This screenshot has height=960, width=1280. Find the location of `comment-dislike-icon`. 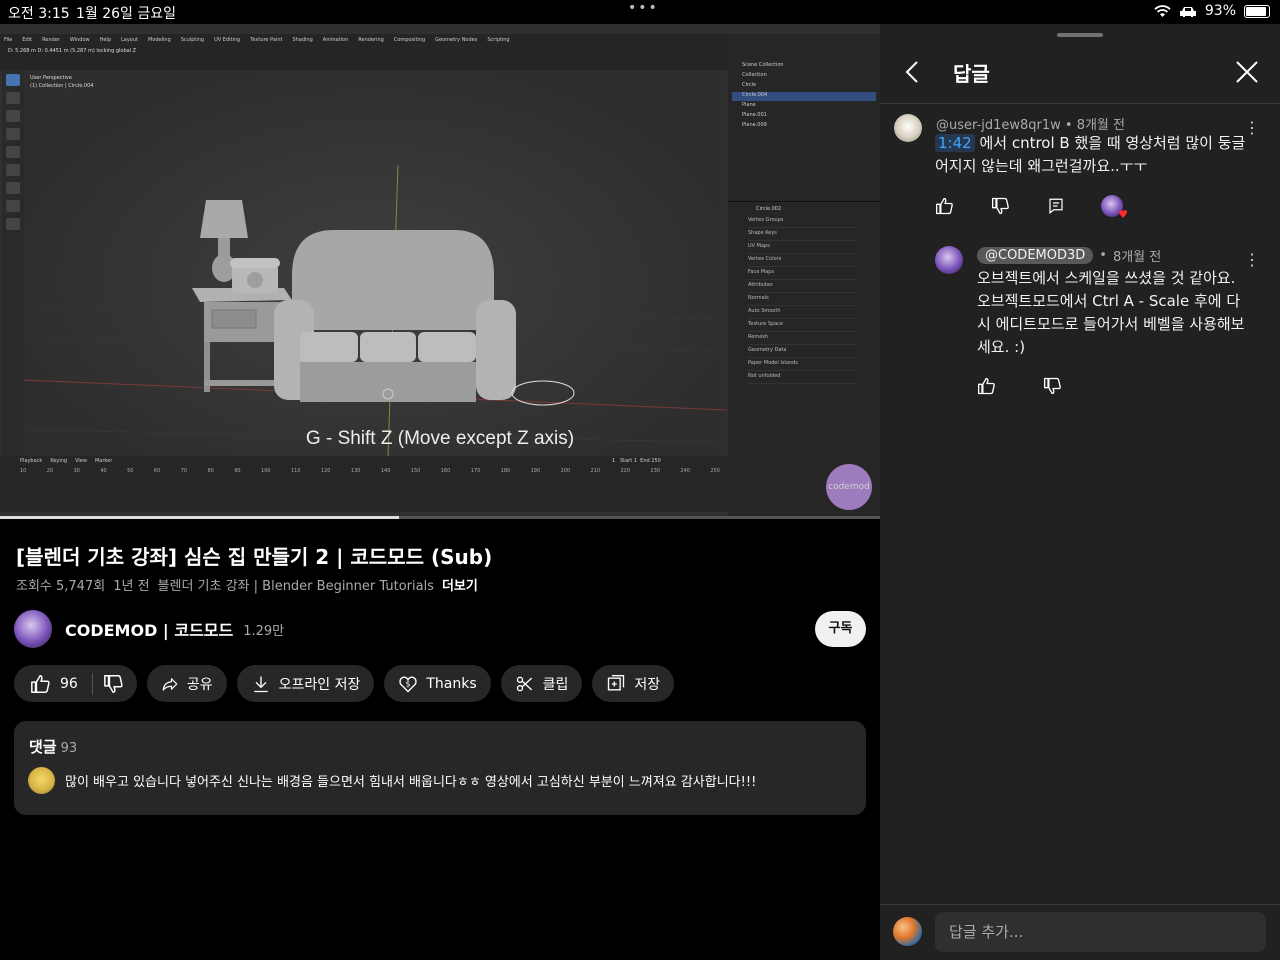

comment-dislike-icon is located at coordinates (1001, 206).